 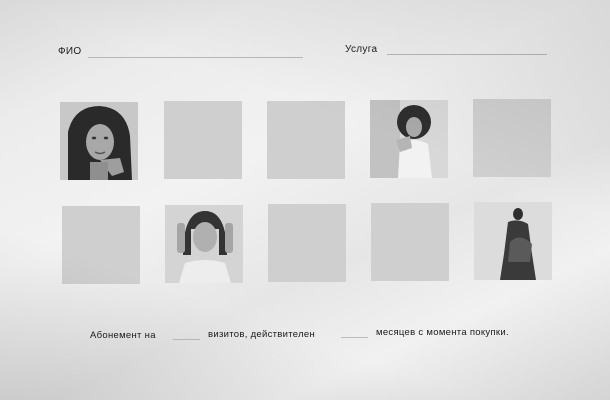 I want to click on name-field-line, so click(x=195, y=57).